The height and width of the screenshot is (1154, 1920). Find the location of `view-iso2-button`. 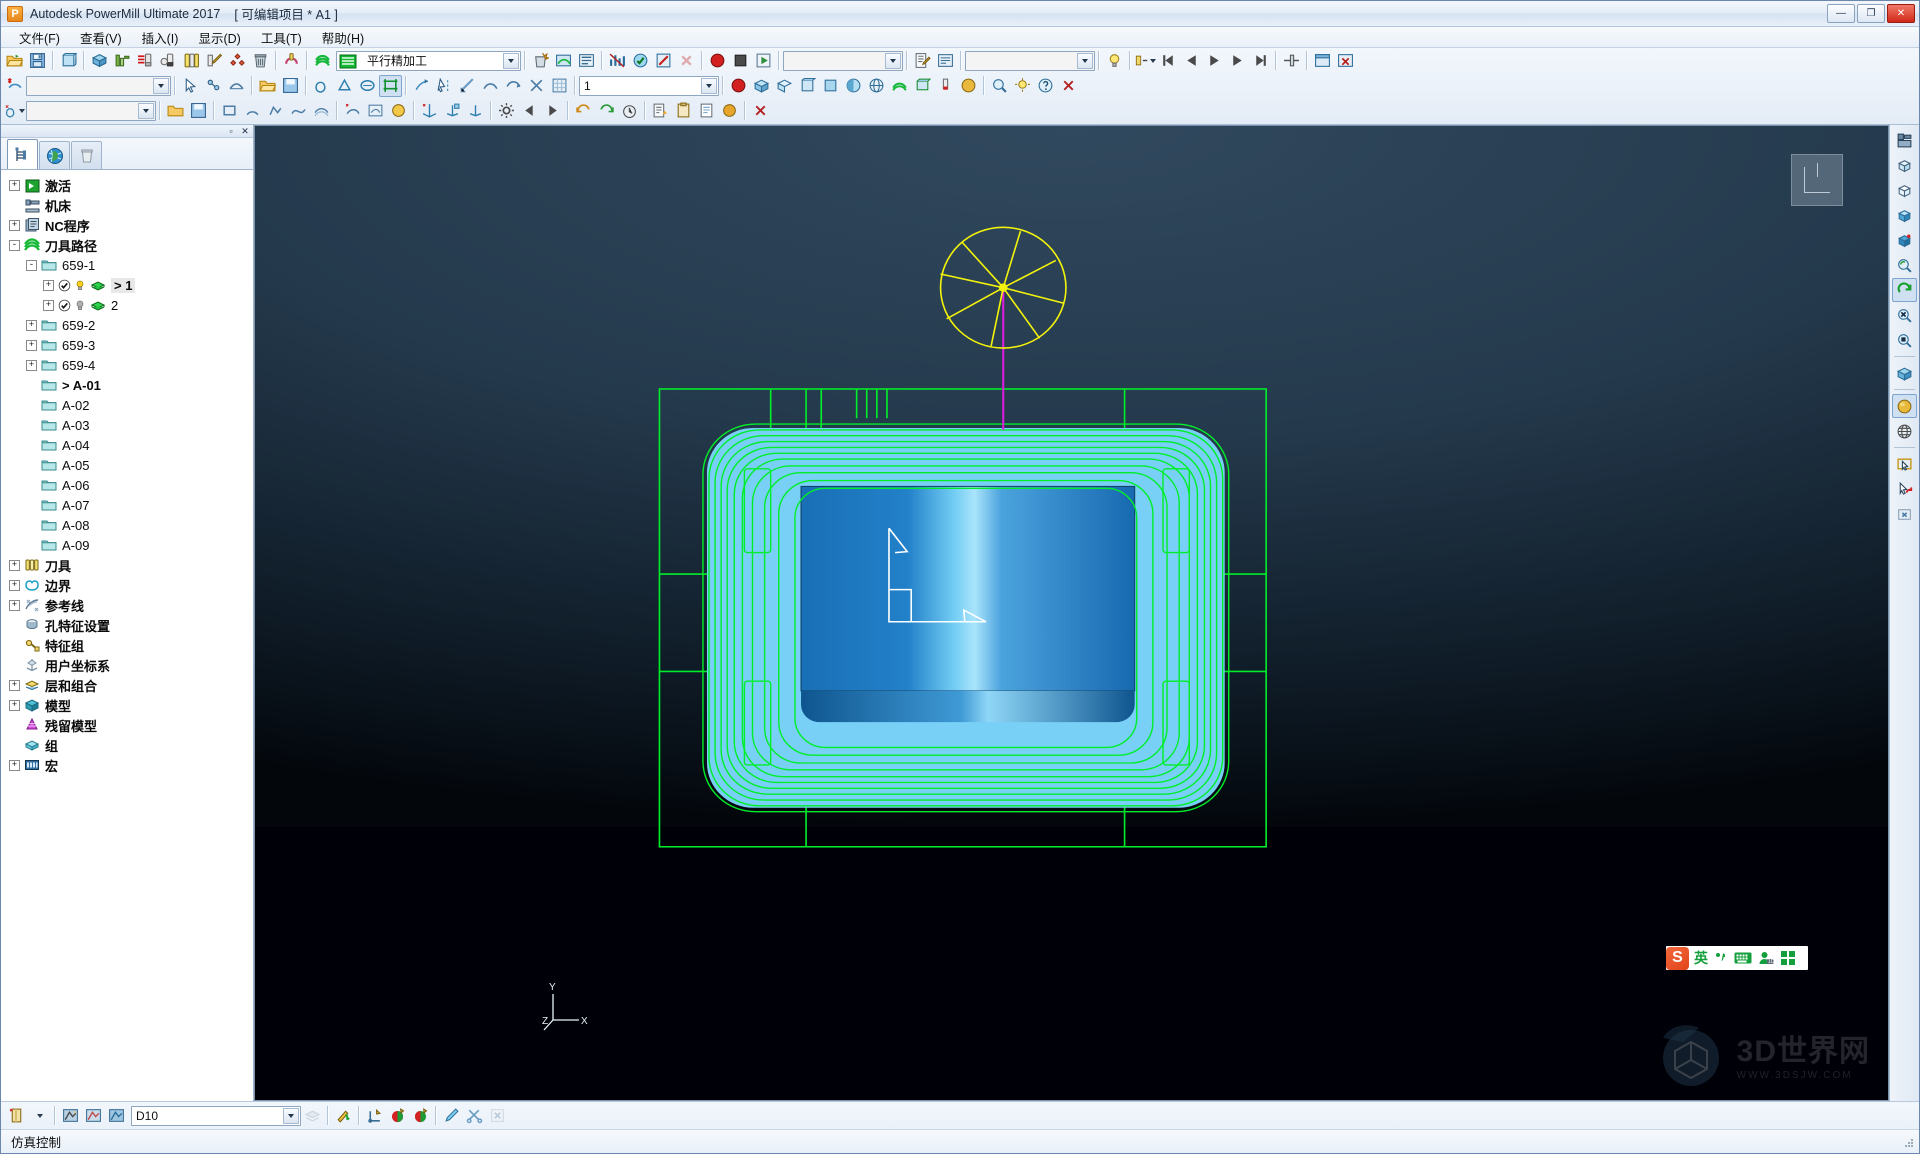

view-iso2-button is located at coordinates (784, 86).